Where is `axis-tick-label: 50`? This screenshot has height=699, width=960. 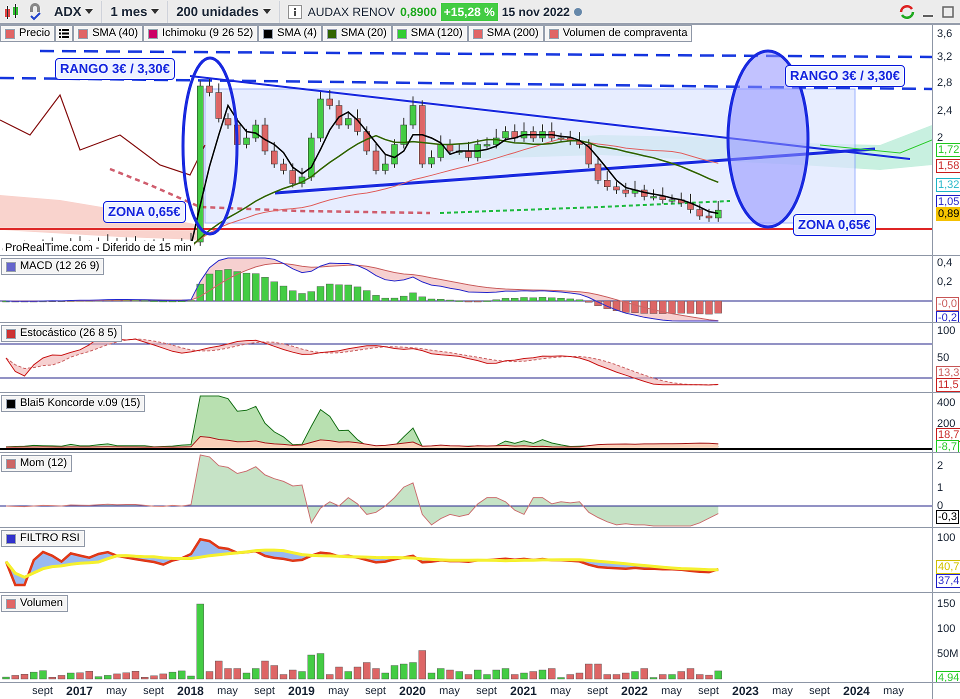
axis-tick-label: 50 is located at coordinates (943, 358).